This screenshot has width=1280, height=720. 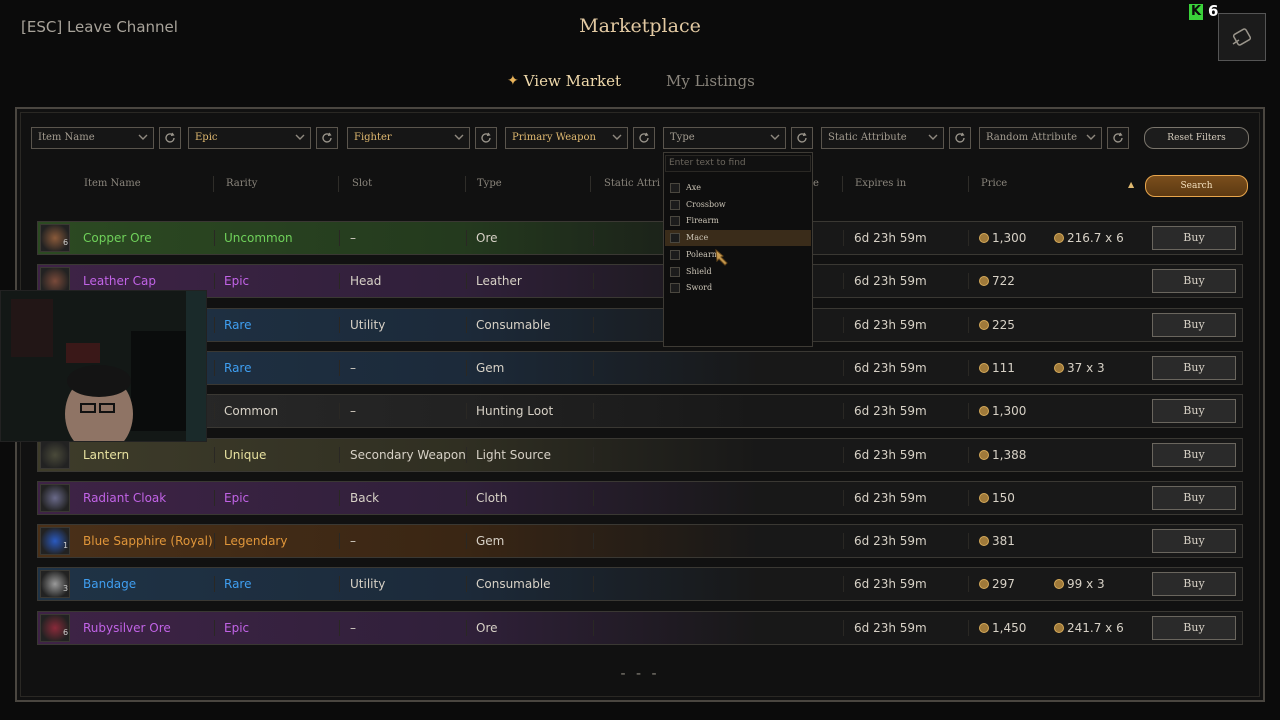 What do you see at coordinates (237, 497) in the screenshot?
I see `item-rarity: Epic` at bounding box center [237, 497].